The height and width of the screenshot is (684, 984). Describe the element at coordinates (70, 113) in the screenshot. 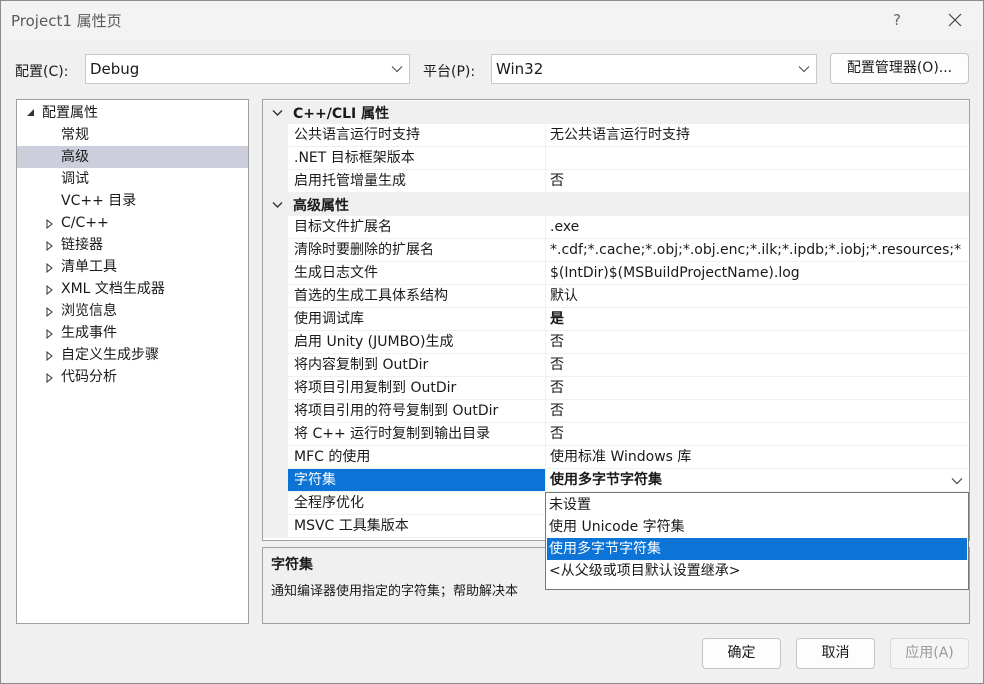

I see `tree-item-label: 配置属性` at that location.